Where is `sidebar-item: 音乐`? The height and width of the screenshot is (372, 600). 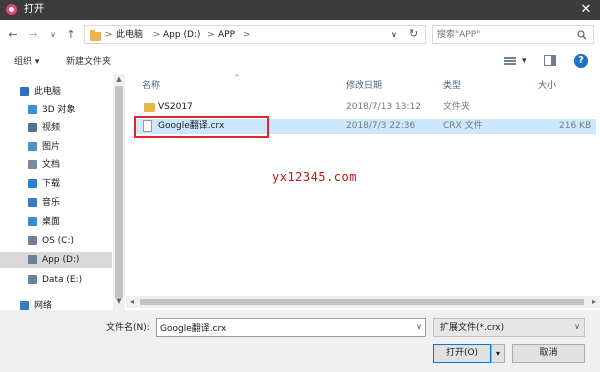
sidebar-item: 音乐 is located at coordinates (56, 203).